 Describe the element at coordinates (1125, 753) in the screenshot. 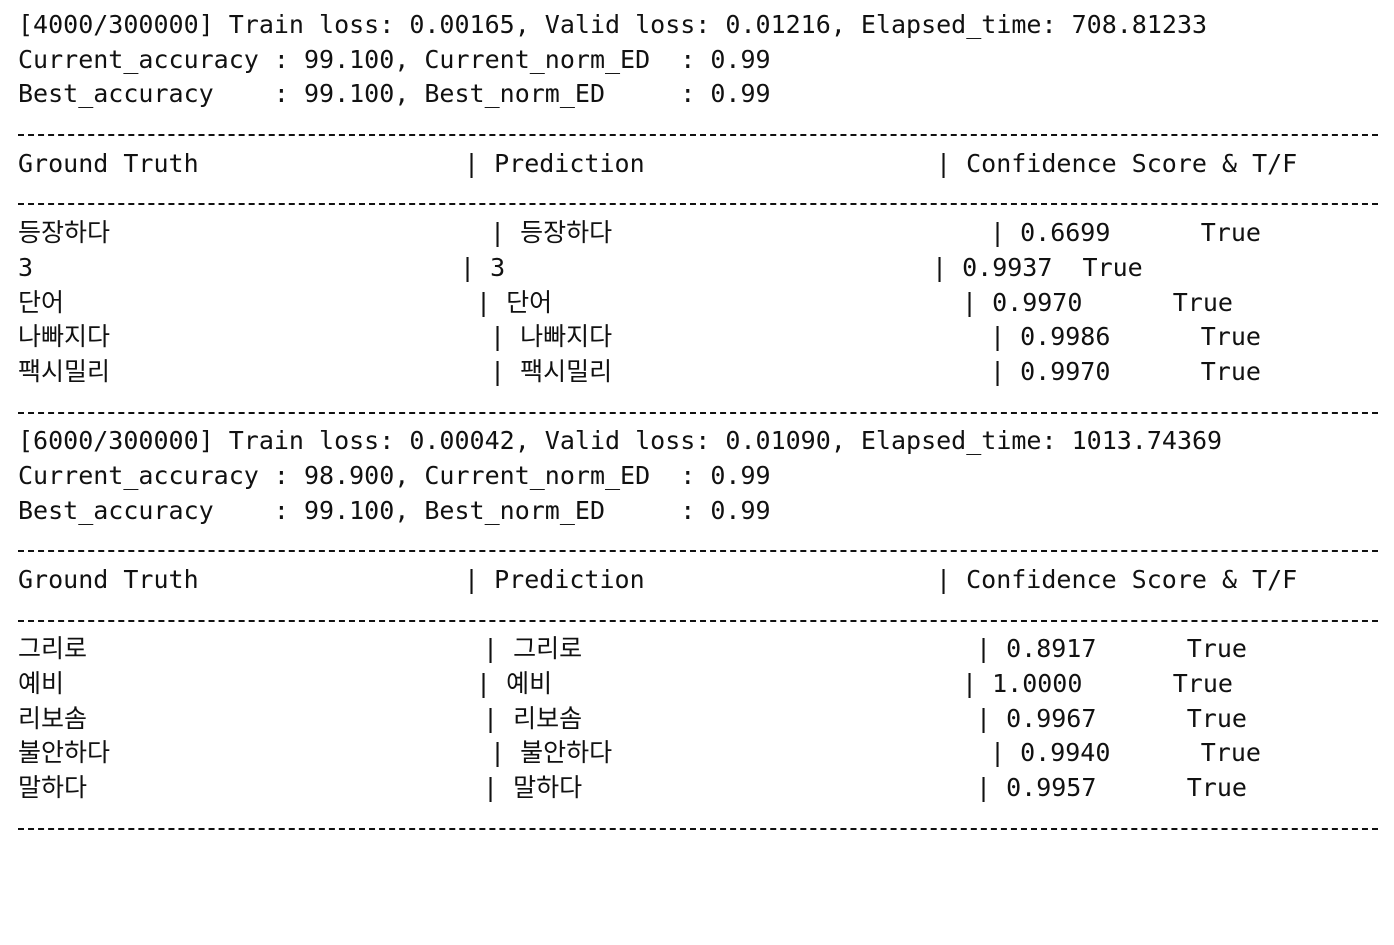

I see `confidence-cell: | 0.9940 True` at that location.